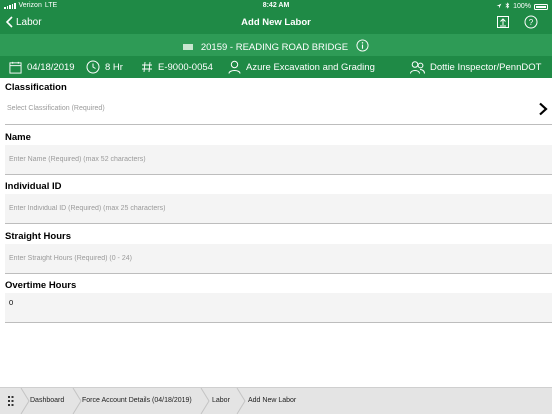 This screenshot has height=414, width=552. I want to click on location-icon, so click(499, 7).